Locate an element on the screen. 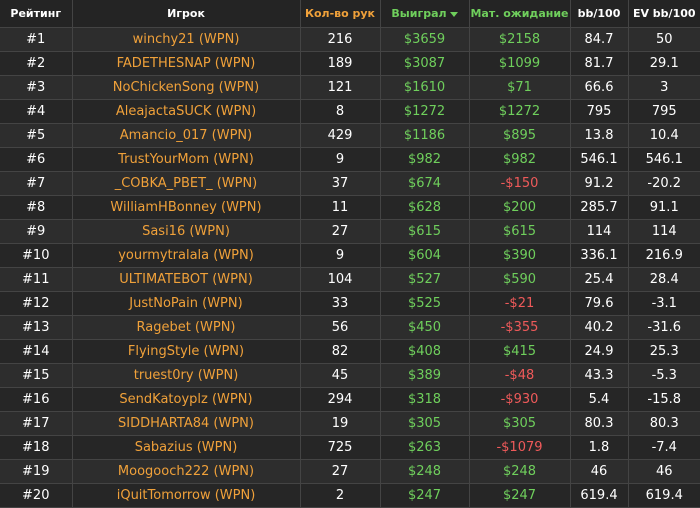 This screenshot has width=700, height=508. bb100-cell: 114 is located at coordinates (598, 231).